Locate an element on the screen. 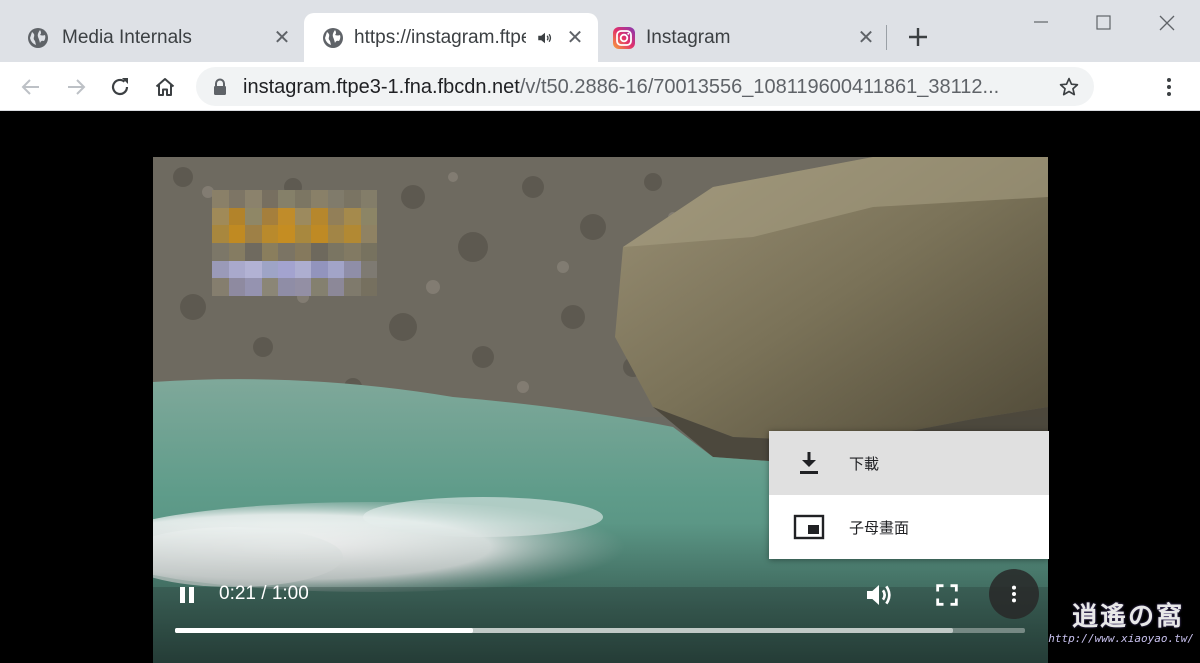 This screenshot has height=663, width=1200. forward-button is located at coordinates (76, 87).